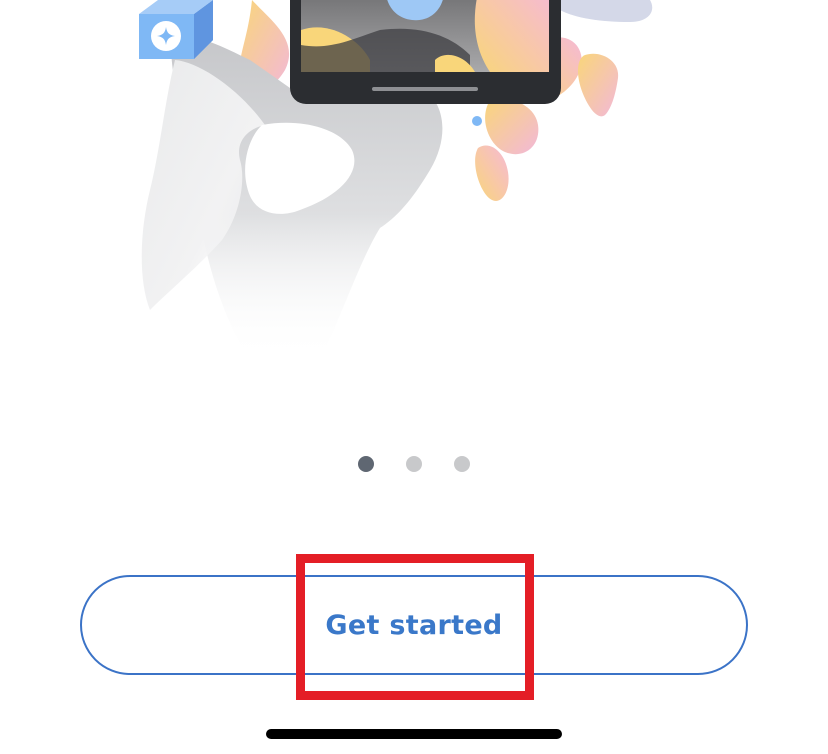 This screenshot has height=754, width=828. I want to click on badge-cube, so click(176, 29).